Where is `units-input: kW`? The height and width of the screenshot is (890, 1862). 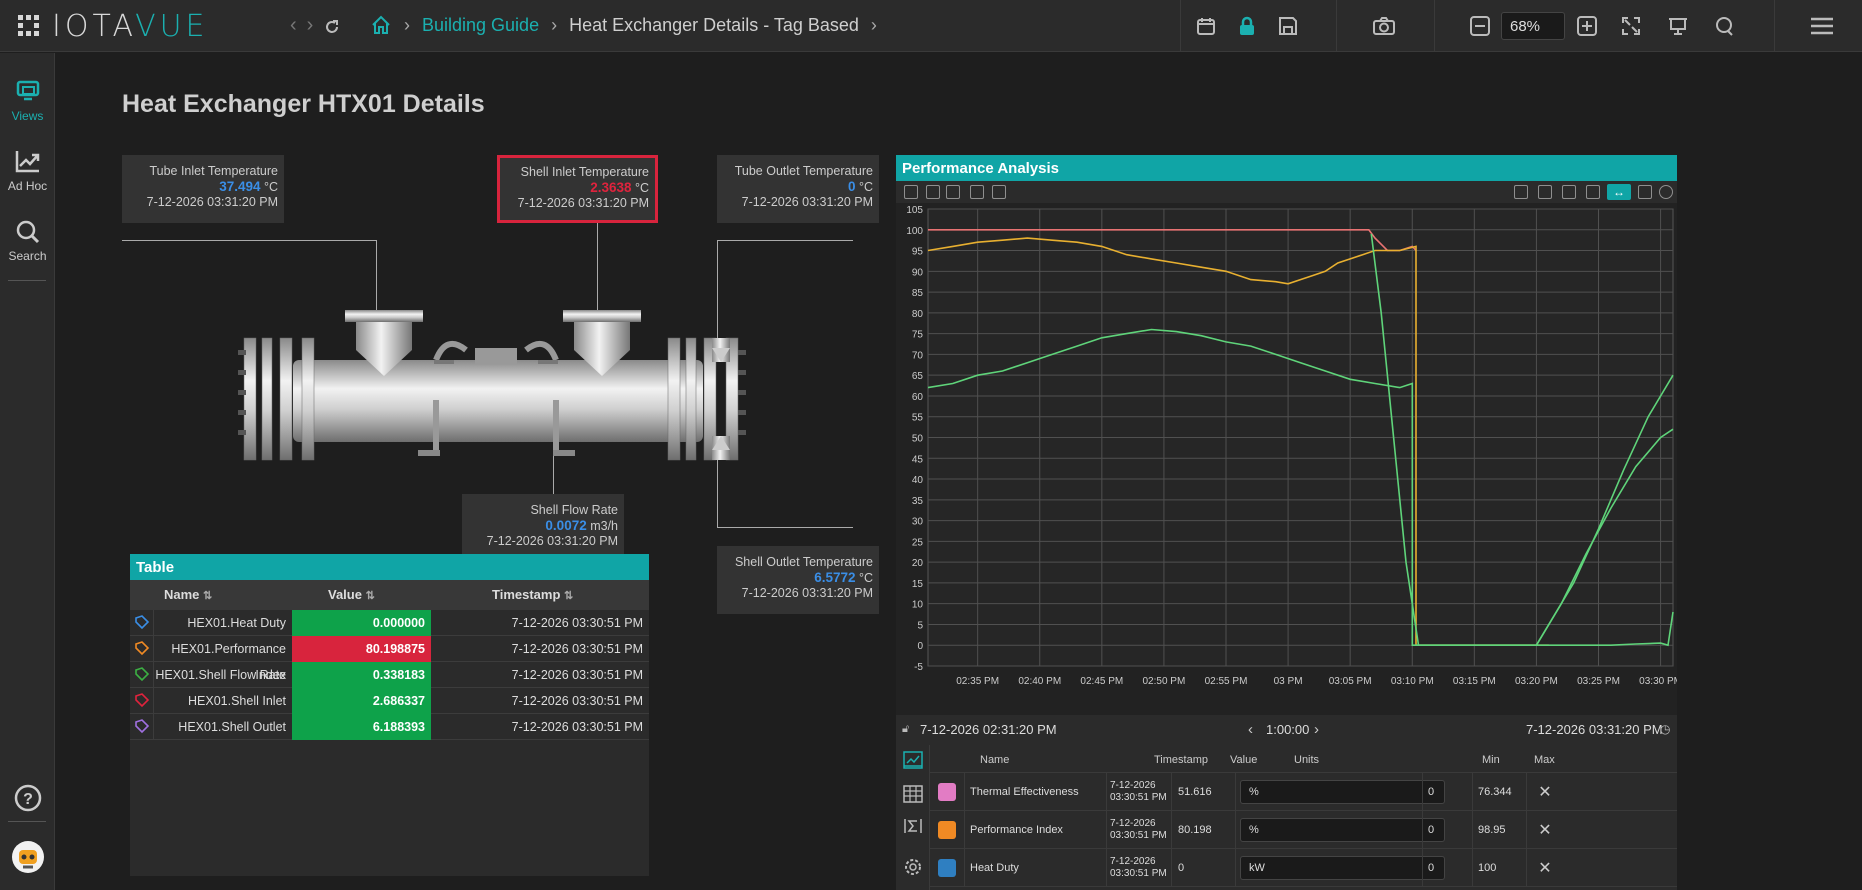
units-input: kW is located at coordinates (1342, 868).